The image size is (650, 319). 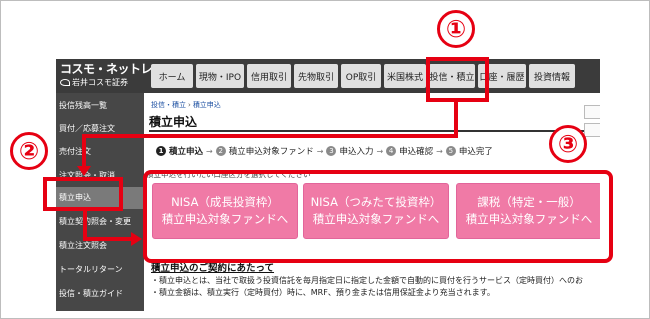 What do you see at coordinates (475, 152) in the screenshot?
I see `step-label: 申込完了` at bounding box center [475, 152].